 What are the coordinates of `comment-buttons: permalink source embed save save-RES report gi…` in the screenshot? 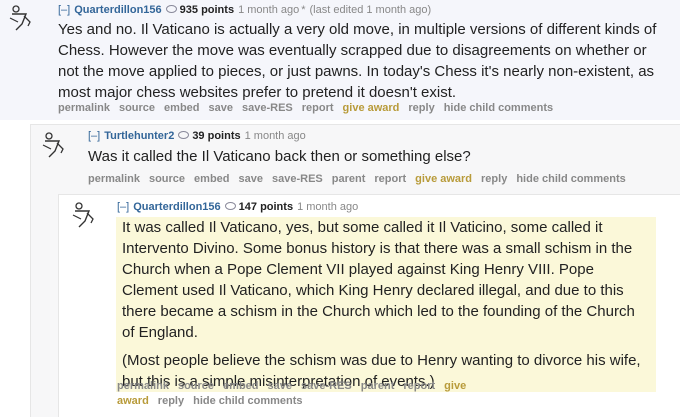 It's located at (310, 108).